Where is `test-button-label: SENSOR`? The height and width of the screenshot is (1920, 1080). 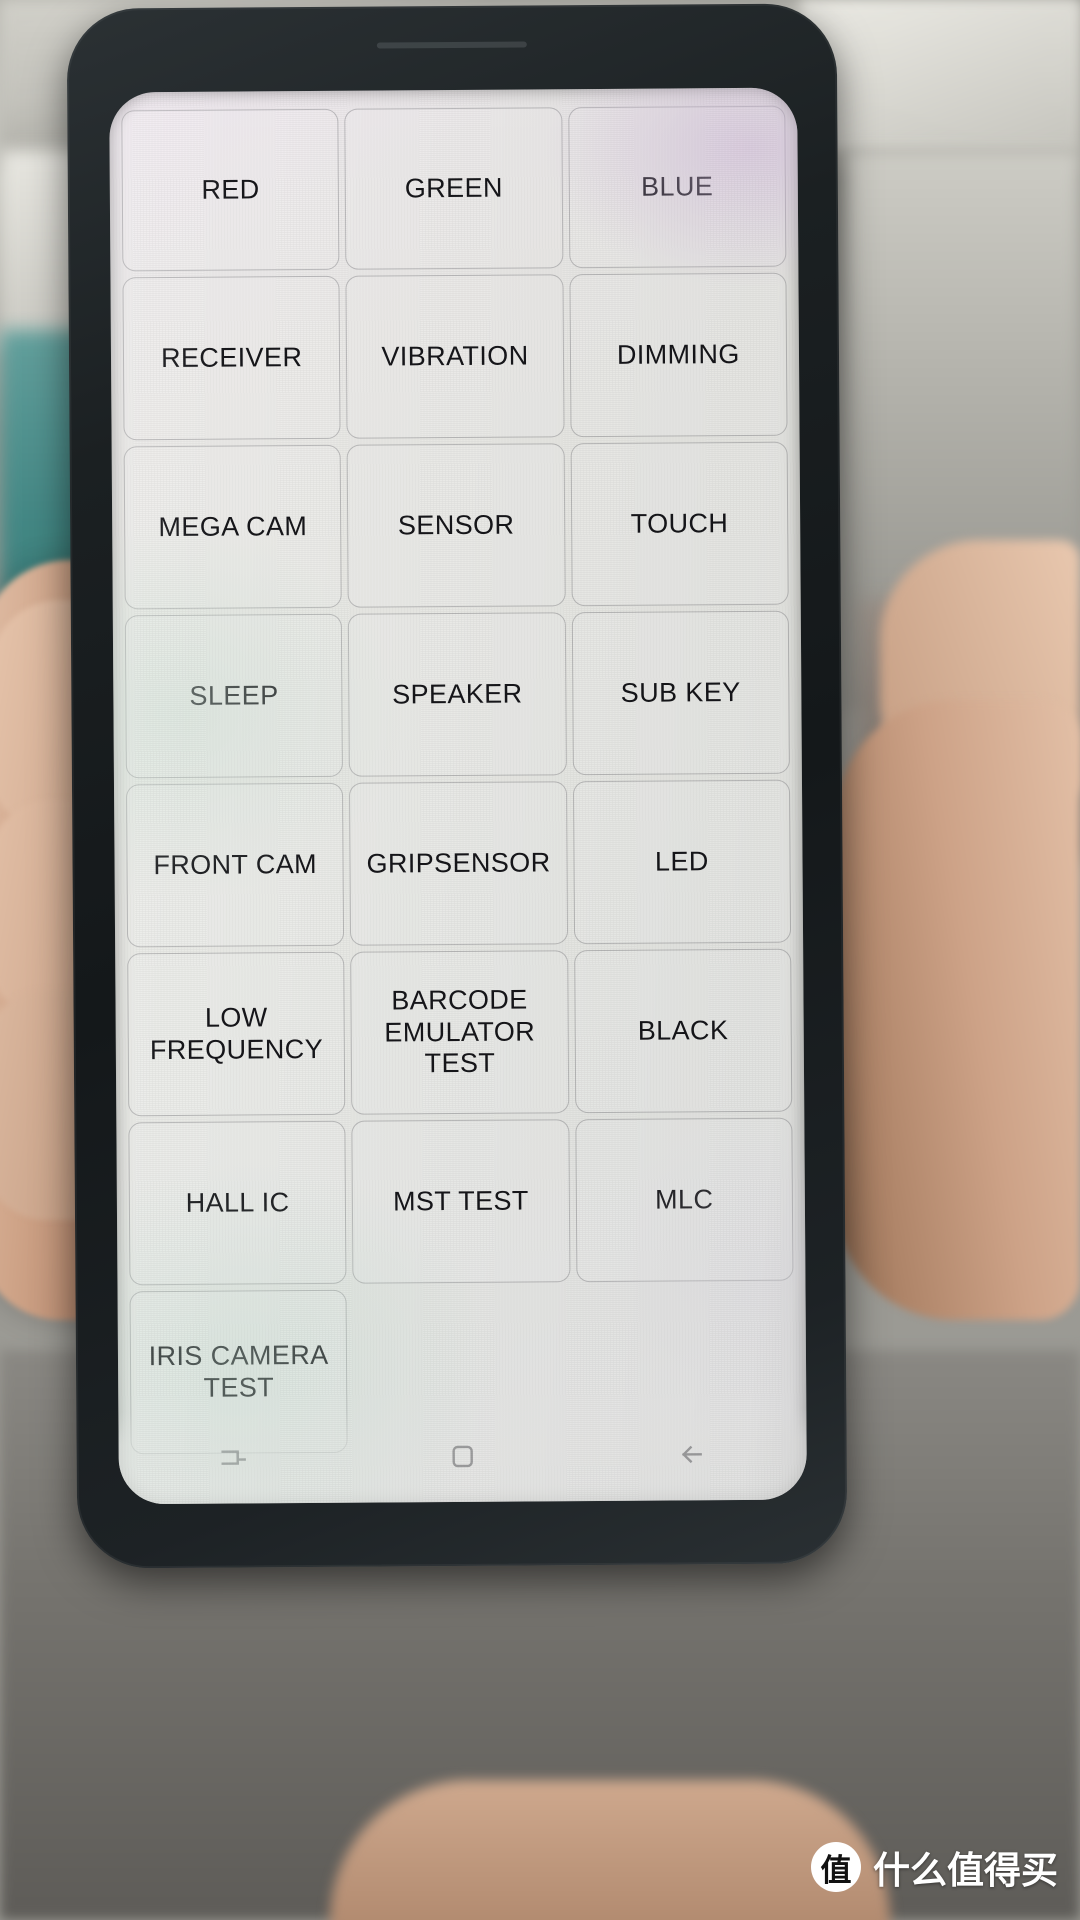 test-button-label: SENSOR is located at coordinates (456, 524).